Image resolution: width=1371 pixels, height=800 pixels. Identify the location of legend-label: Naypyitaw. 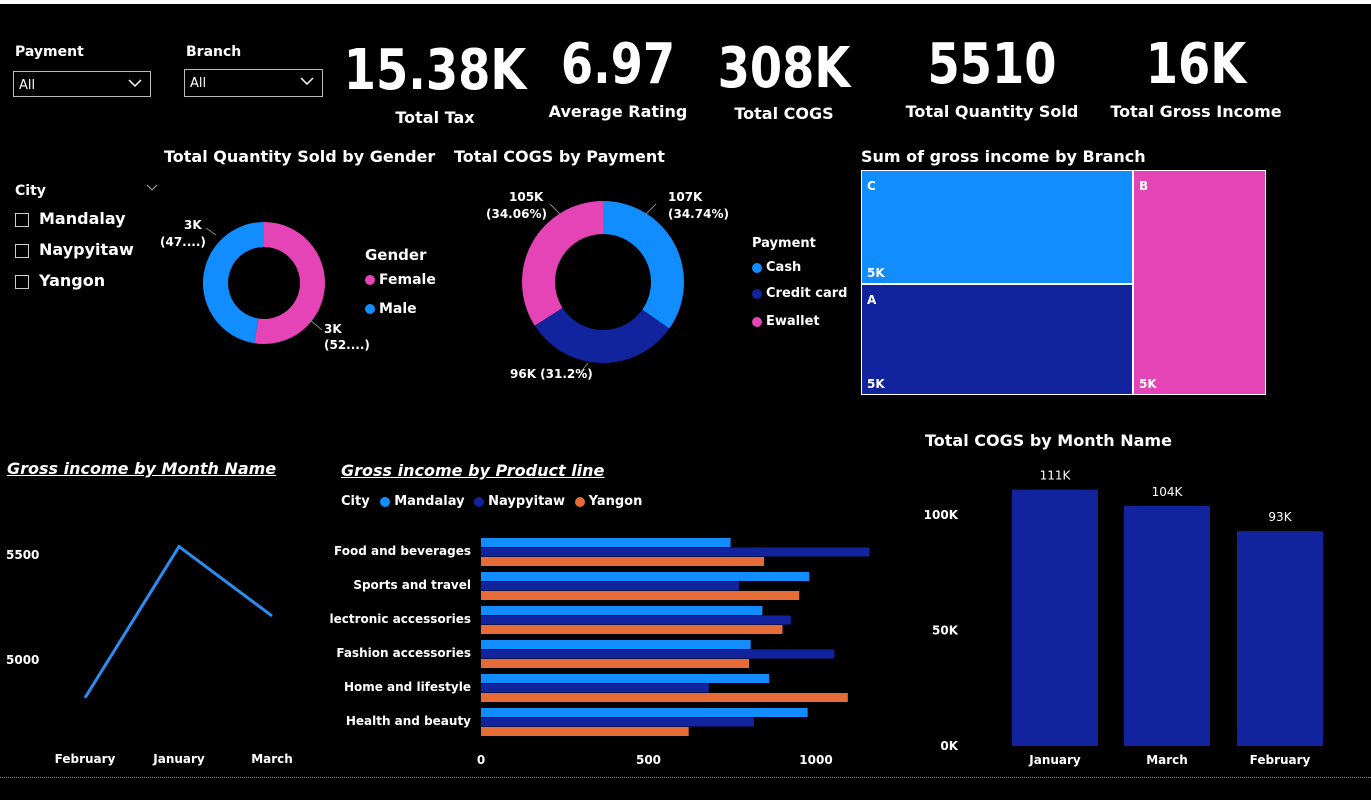
(527, 501).